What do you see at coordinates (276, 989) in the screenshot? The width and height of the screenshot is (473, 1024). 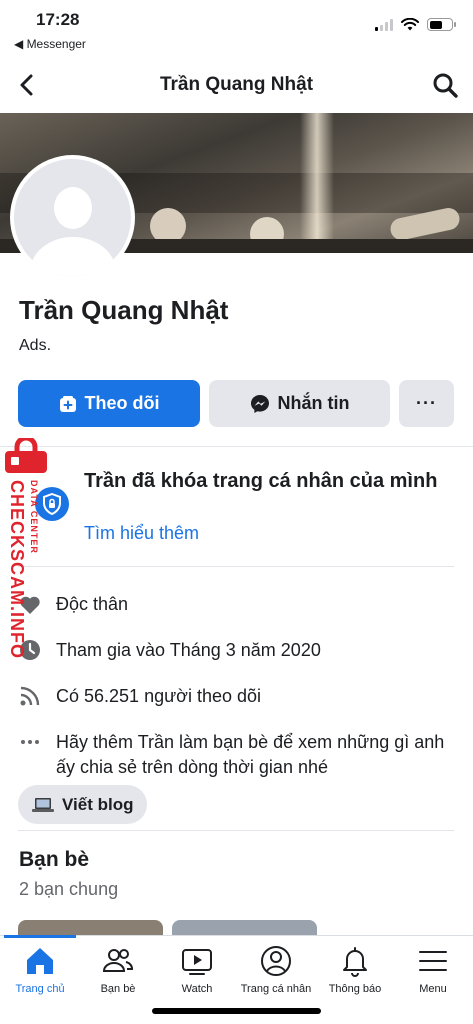 I see `tab-label: Trang cá nhân` at bounding box center [276, 989].